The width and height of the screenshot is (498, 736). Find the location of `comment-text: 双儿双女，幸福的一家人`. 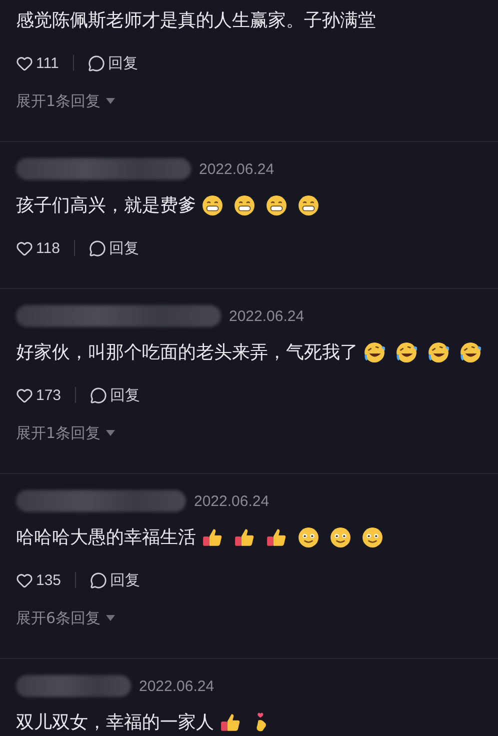

comment-text: 双儿双女，幸福的一家人 is located at coordinates (115, 722).